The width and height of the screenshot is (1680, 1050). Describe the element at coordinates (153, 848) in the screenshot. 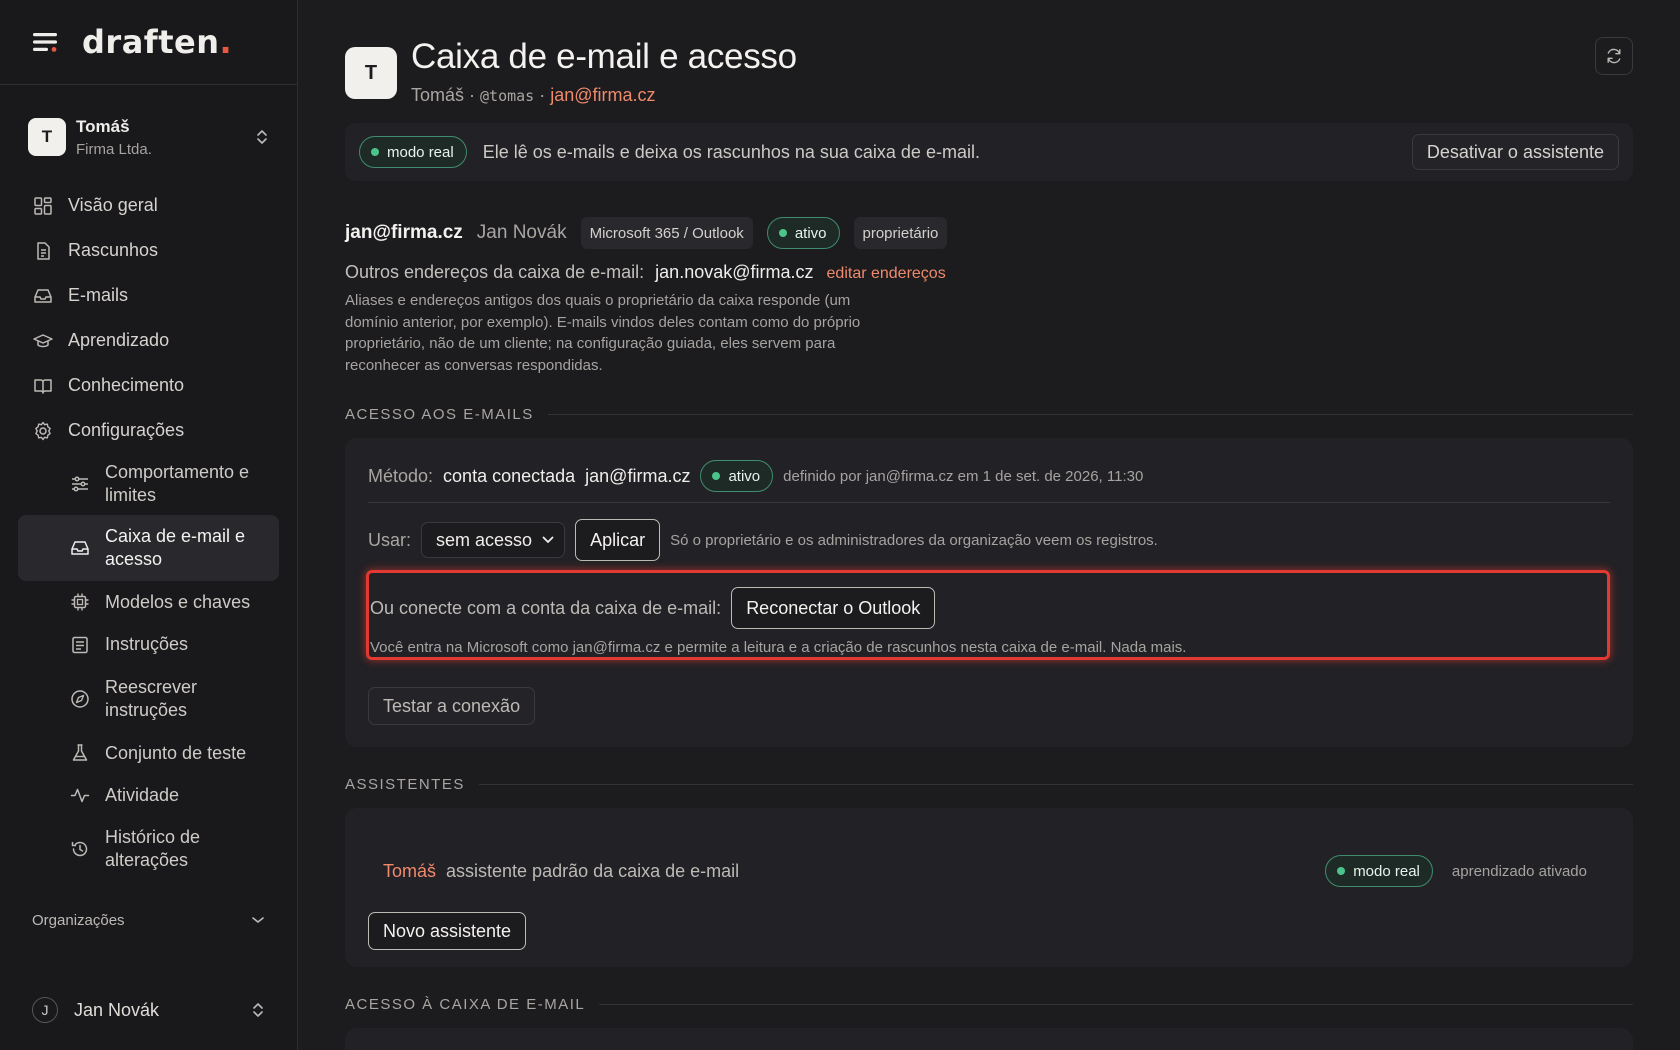

I see `subnav-label: Histórico de alterações` at that location.